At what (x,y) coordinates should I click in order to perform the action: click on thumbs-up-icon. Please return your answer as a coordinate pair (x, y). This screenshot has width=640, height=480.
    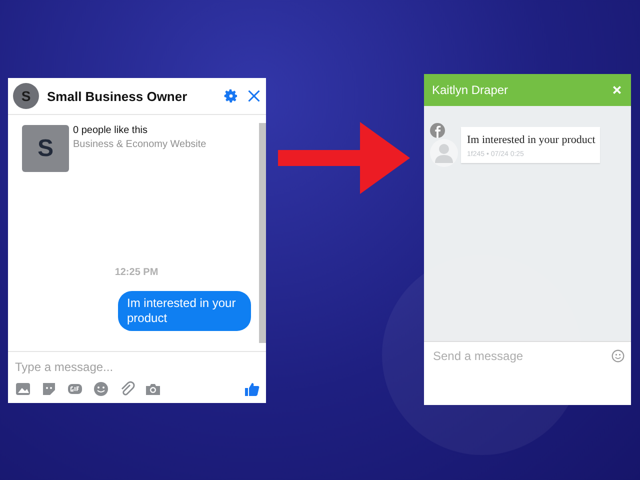
    Looking at the image, I should click on (252, 389).